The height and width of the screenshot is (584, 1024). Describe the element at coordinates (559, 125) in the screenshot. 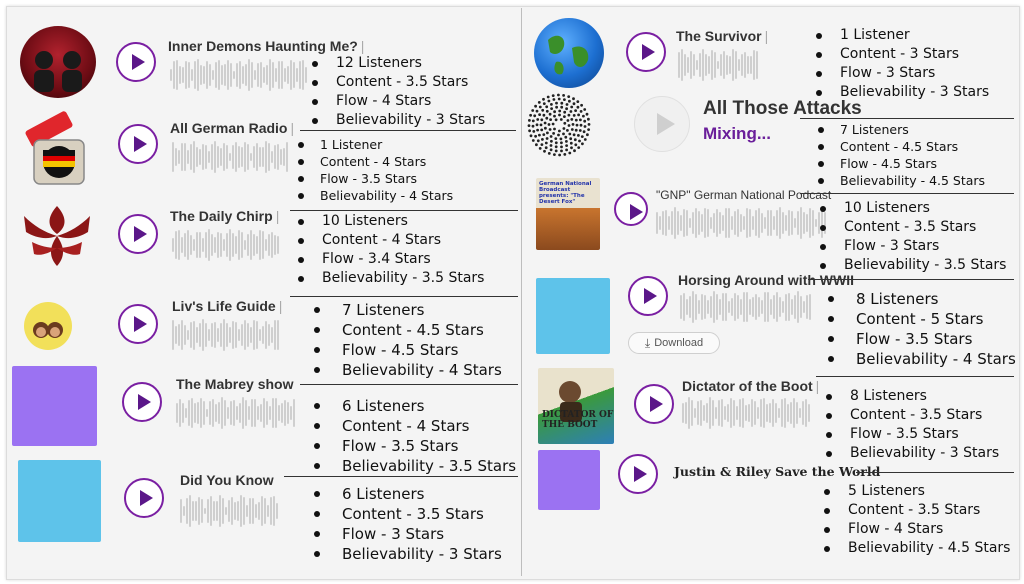

I see `dots-pattern` at that location.